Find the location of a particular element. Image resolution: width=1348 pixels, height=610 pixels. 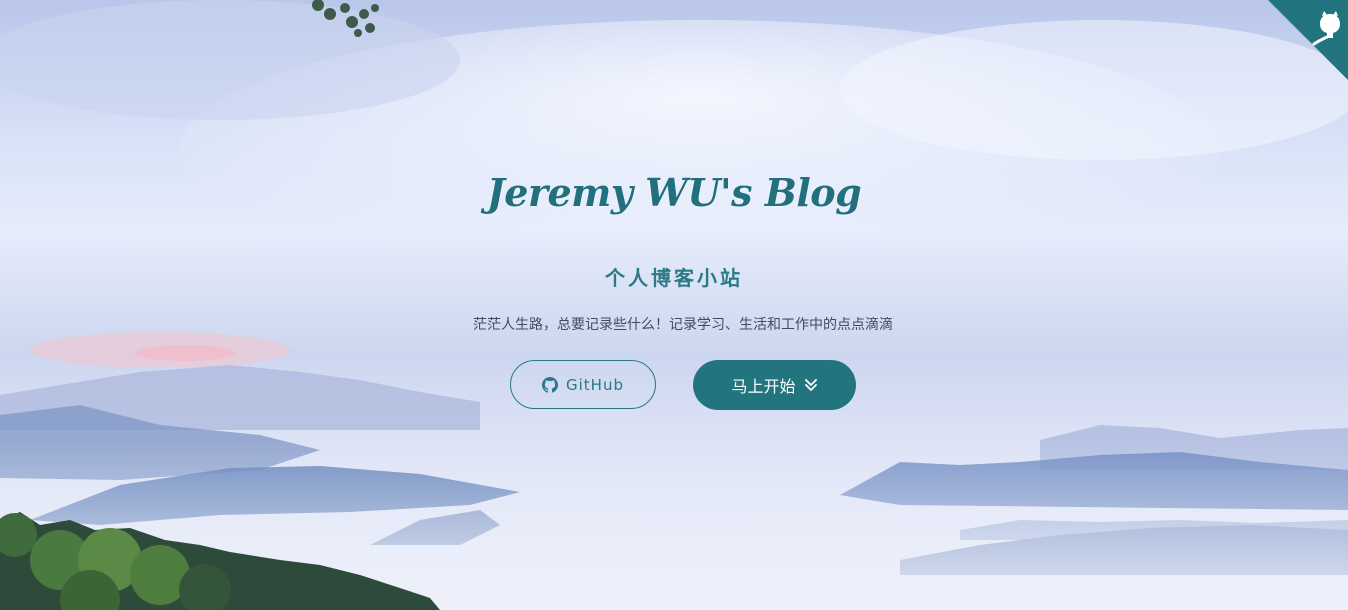

start-button: 马上开始 is located at coordinates (774, 385).